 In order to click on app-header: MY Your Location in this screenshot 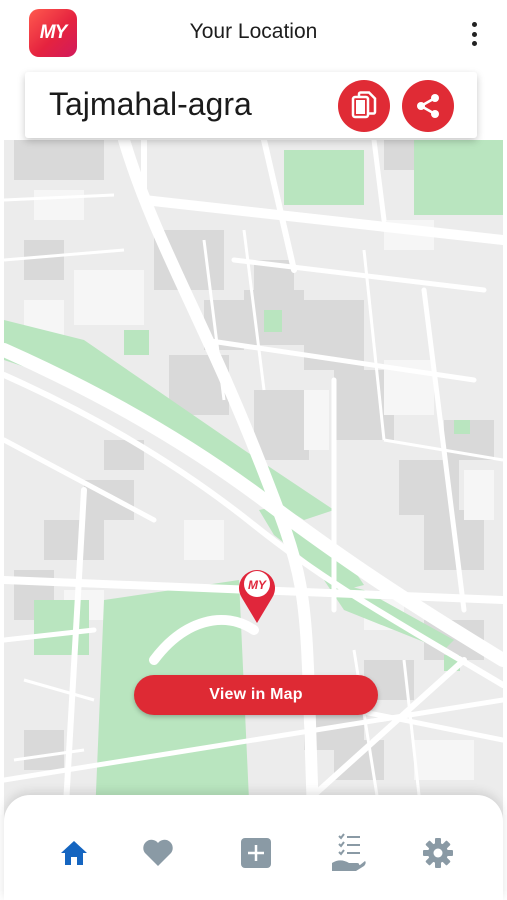, I will do `click(253, 34)`.